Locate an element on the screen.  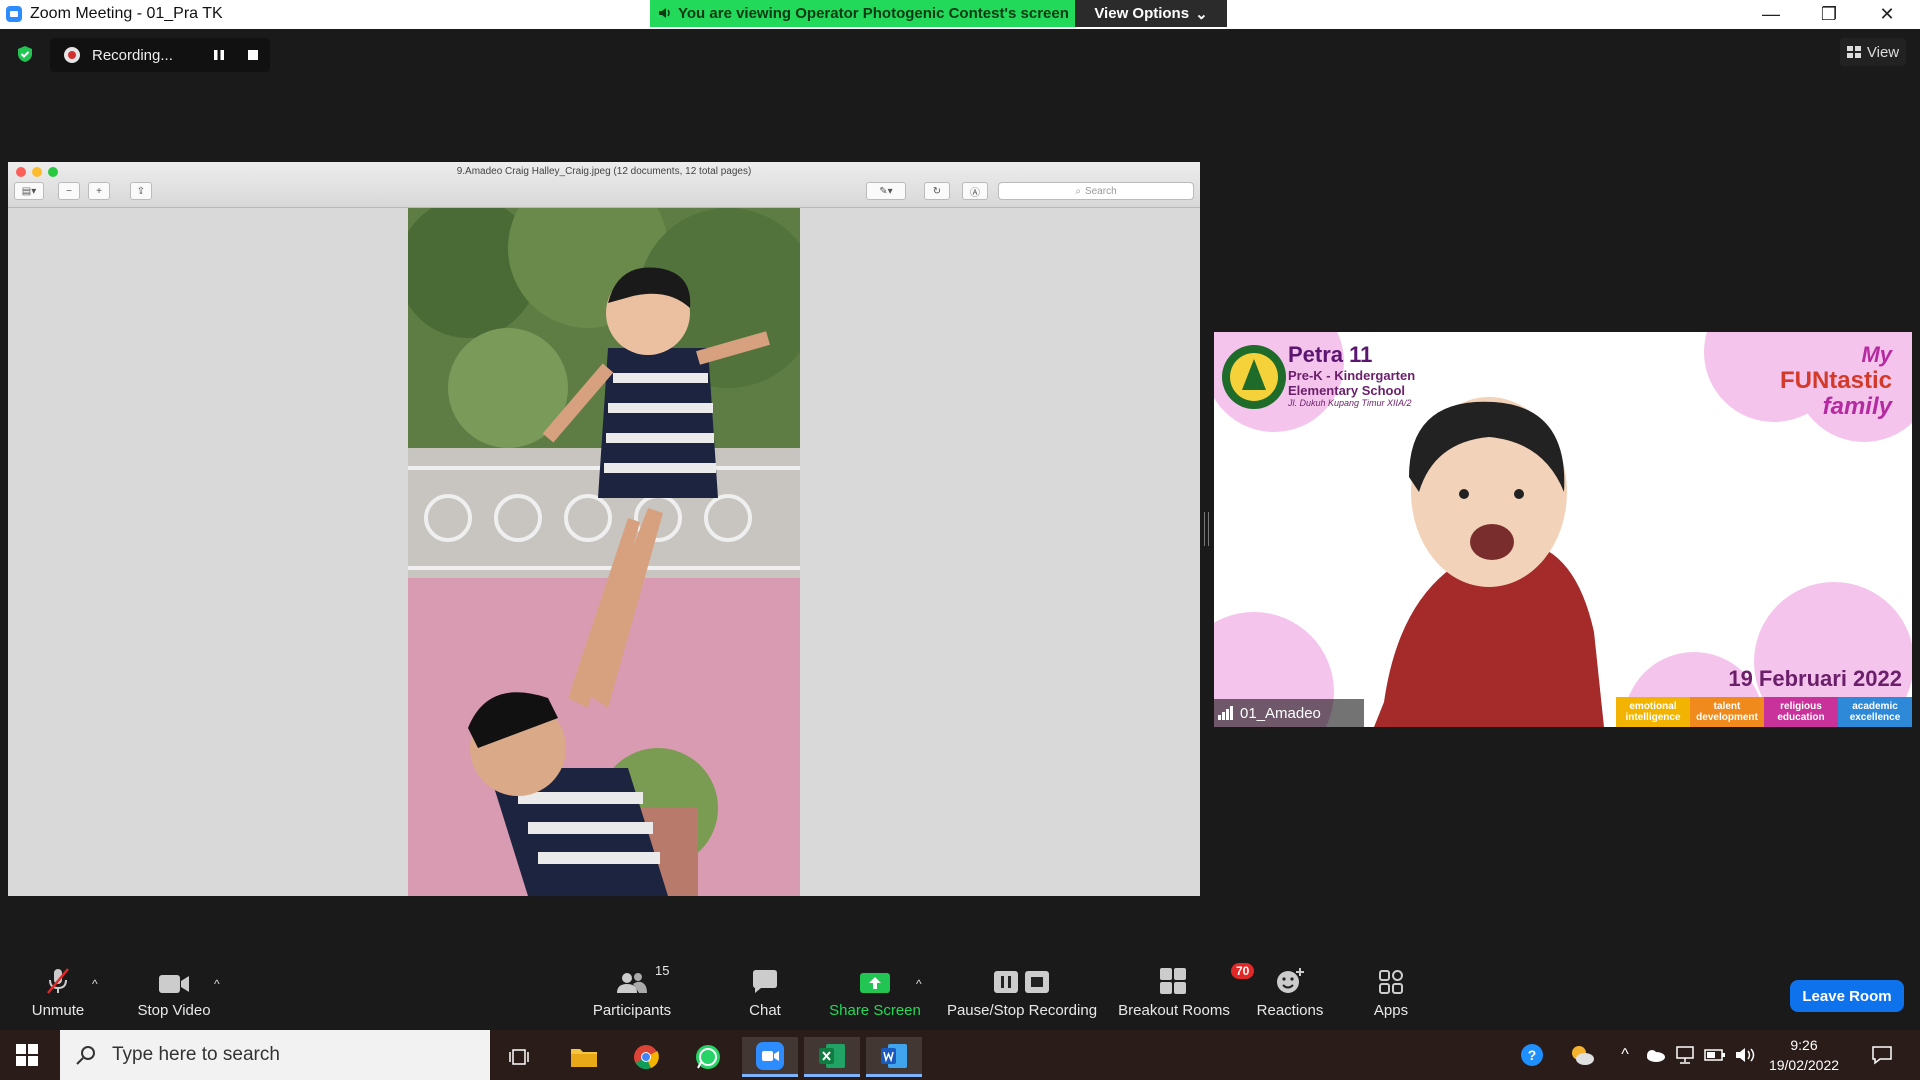
apps-label: Apps is located at coordinates (1391, 1010).